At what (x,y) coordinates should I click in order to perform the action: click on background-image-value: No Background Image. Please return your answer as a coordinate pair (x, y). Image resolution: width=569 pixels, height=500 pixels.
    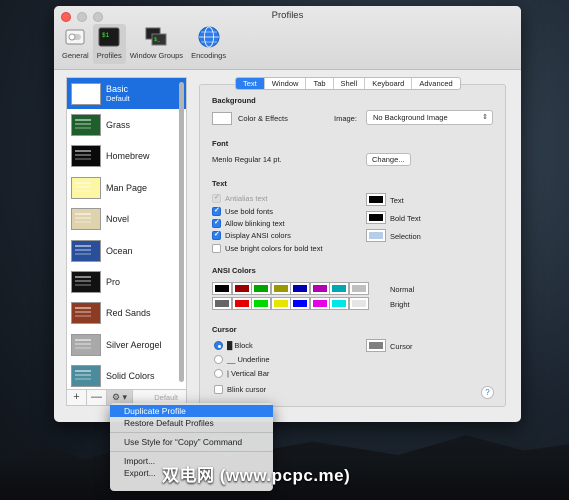
    Looking at the image, I should click on (410, 117).